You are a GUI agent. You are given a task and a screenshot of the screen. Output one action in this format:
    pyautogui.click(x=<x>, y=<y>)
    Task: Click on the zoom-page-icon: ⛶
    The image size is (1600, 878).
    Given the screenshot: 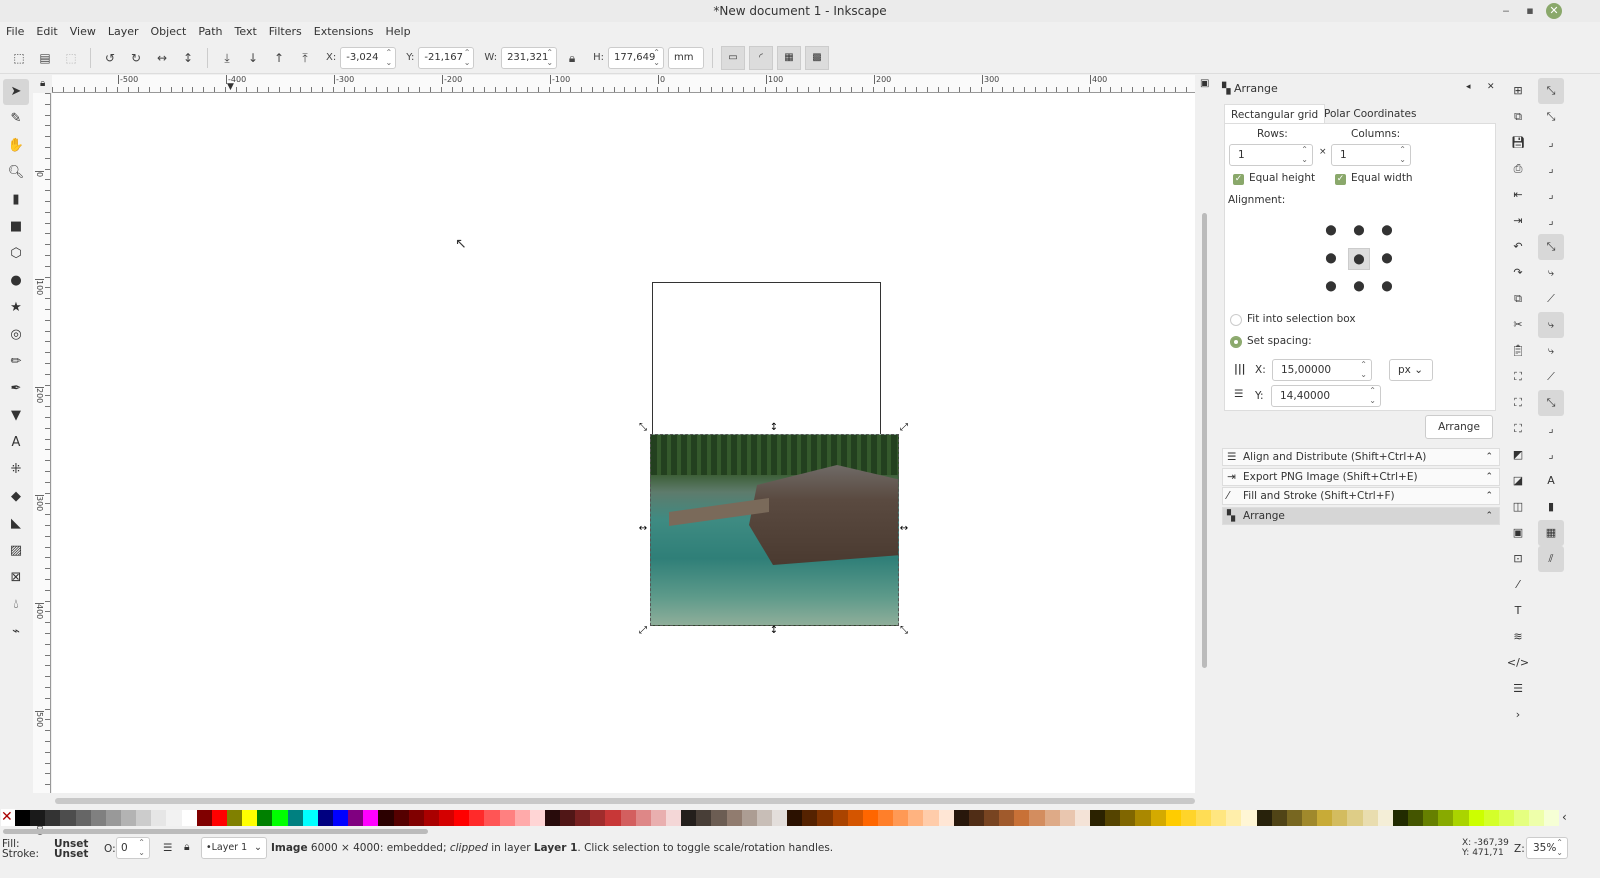 What is the action you would take?
    pyautogui.click(x=1518, y=429)
    